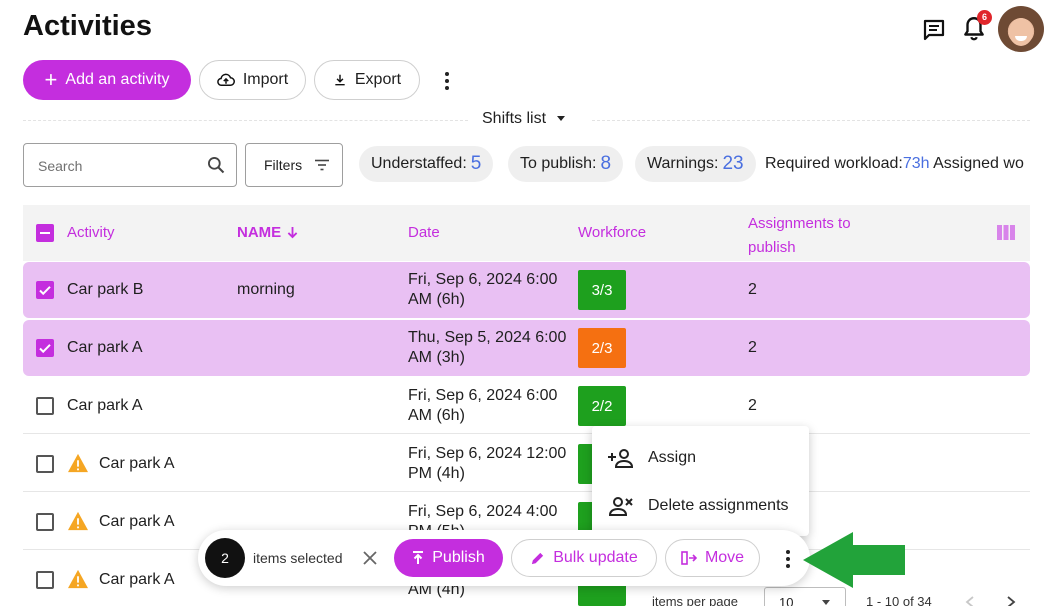 This screenshot has height=606, width=1044. I want to click on row-date-line2: PM (4h), so click(436, 473).